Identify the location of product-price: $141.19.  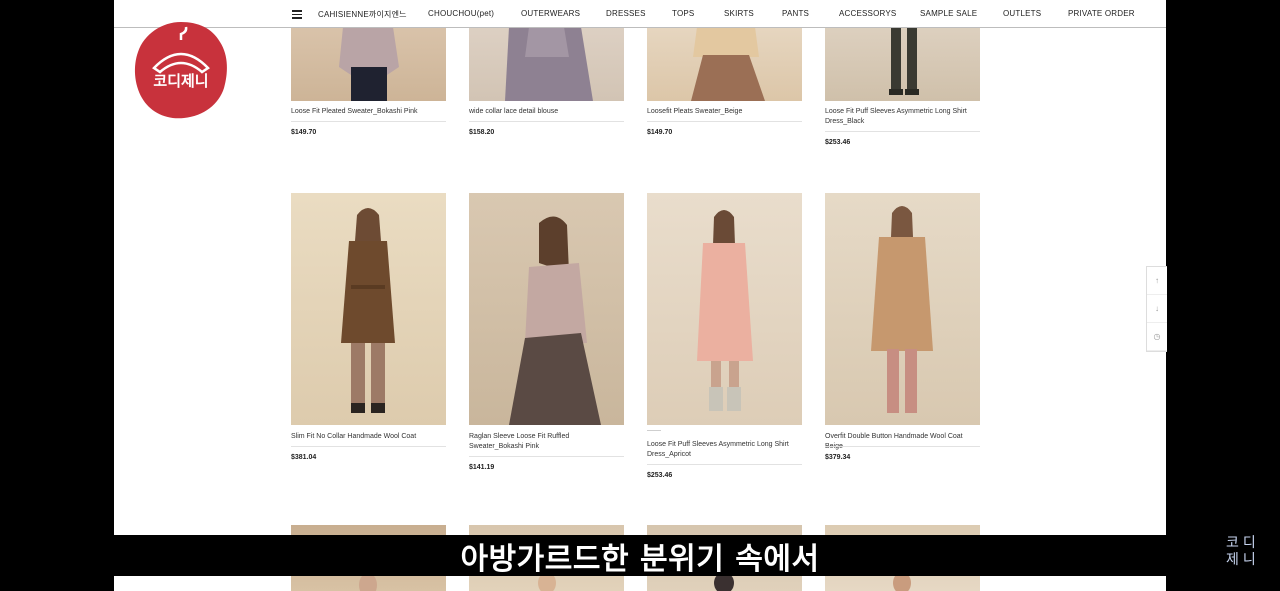
(482, 467).